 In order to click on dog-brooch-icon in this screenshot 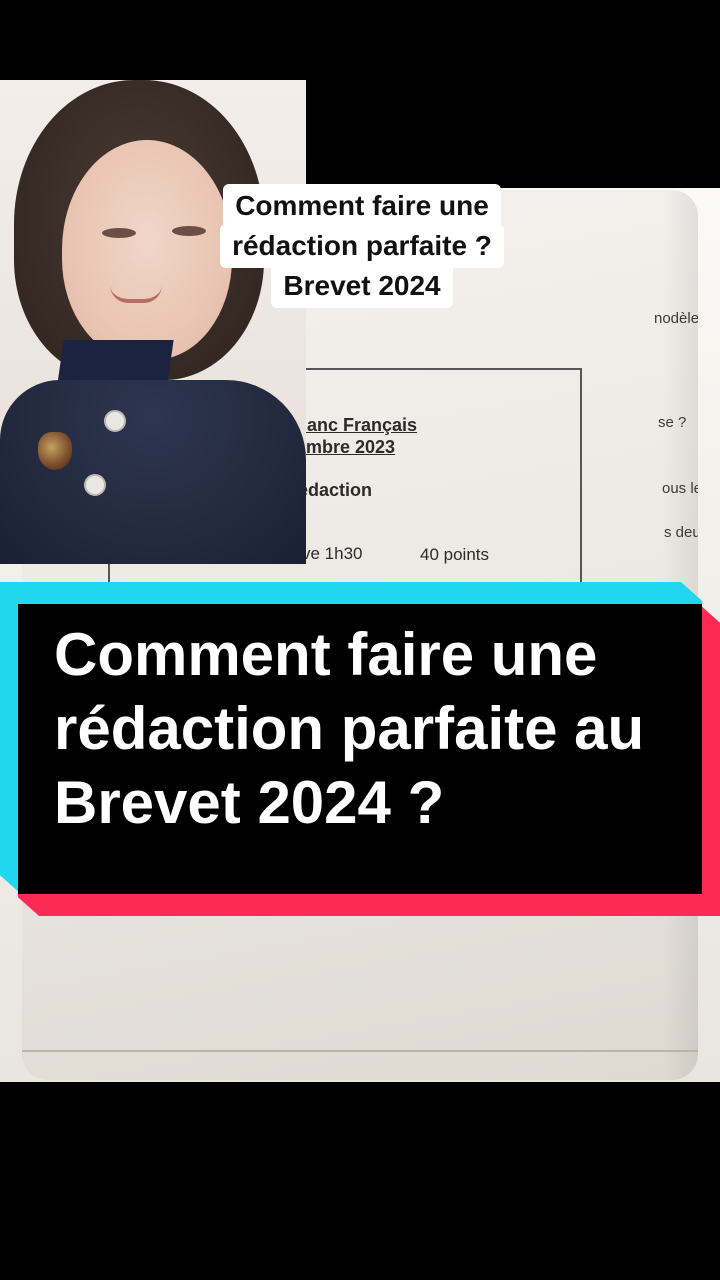, I will do `click(55, 451)`.